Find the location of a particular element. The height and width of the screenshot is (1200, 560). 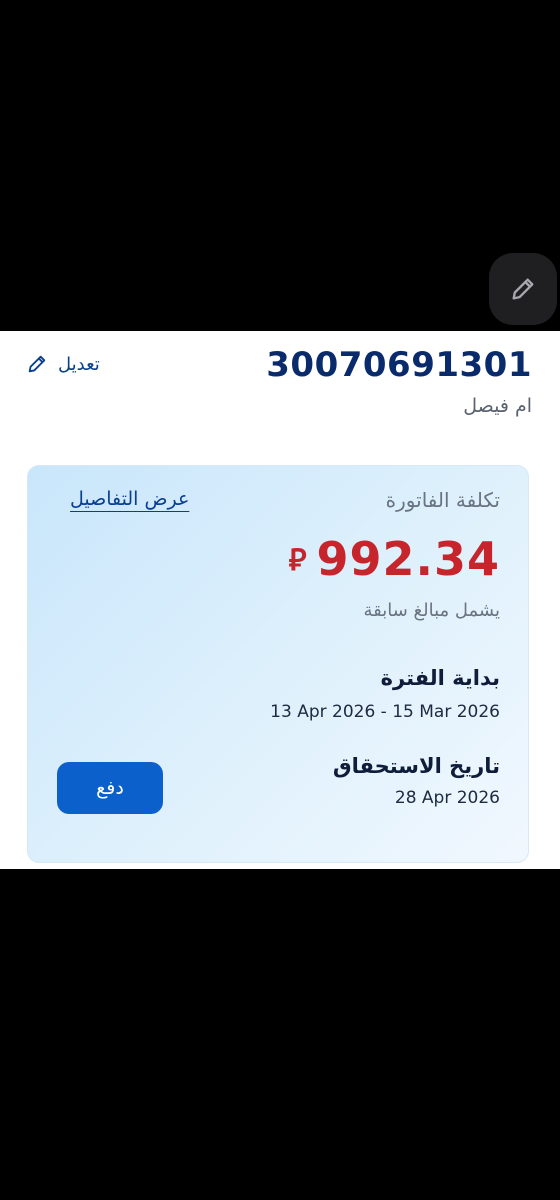

edit-label: تعديل is located at coordinates (79, 364).